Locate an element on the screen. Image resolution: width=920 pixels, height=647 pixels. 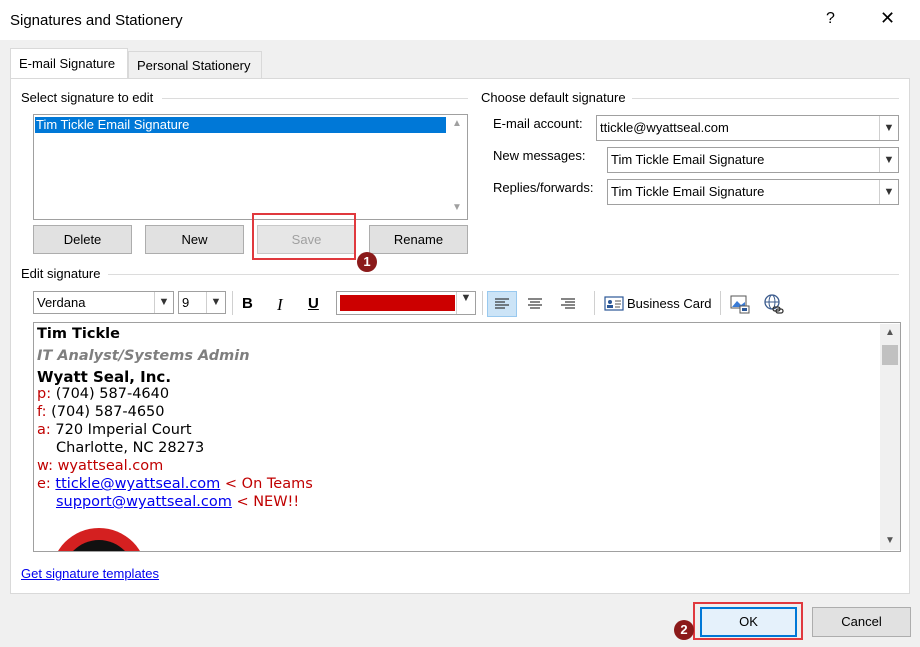
font-select: Verdana ▼ is located at coordinates (103, 302).